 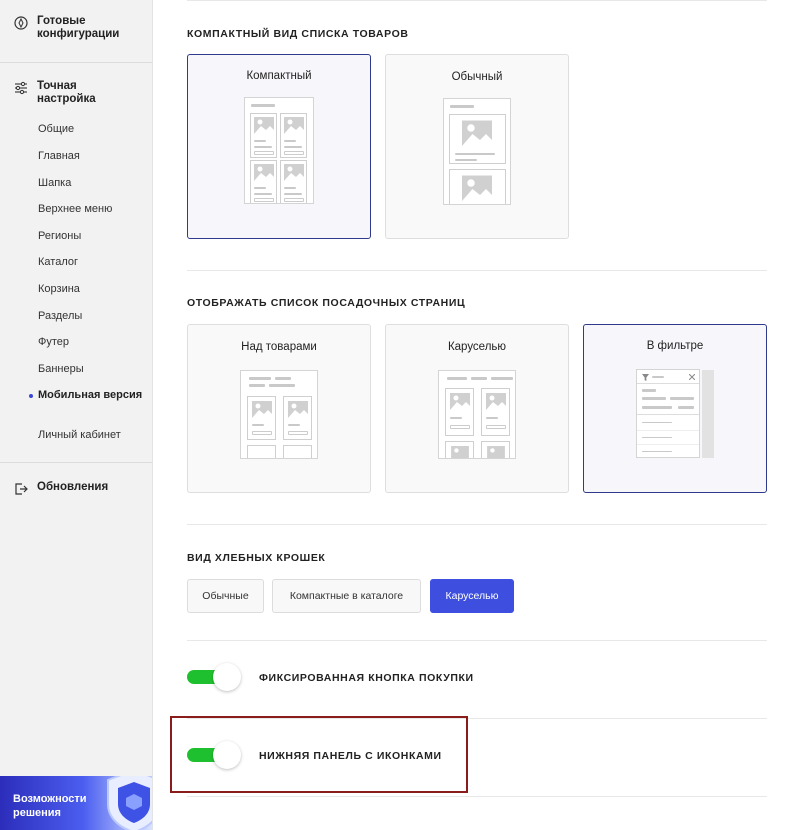 I want to click on sidebar-item-footer: Футер, so click(x=93, y=342).